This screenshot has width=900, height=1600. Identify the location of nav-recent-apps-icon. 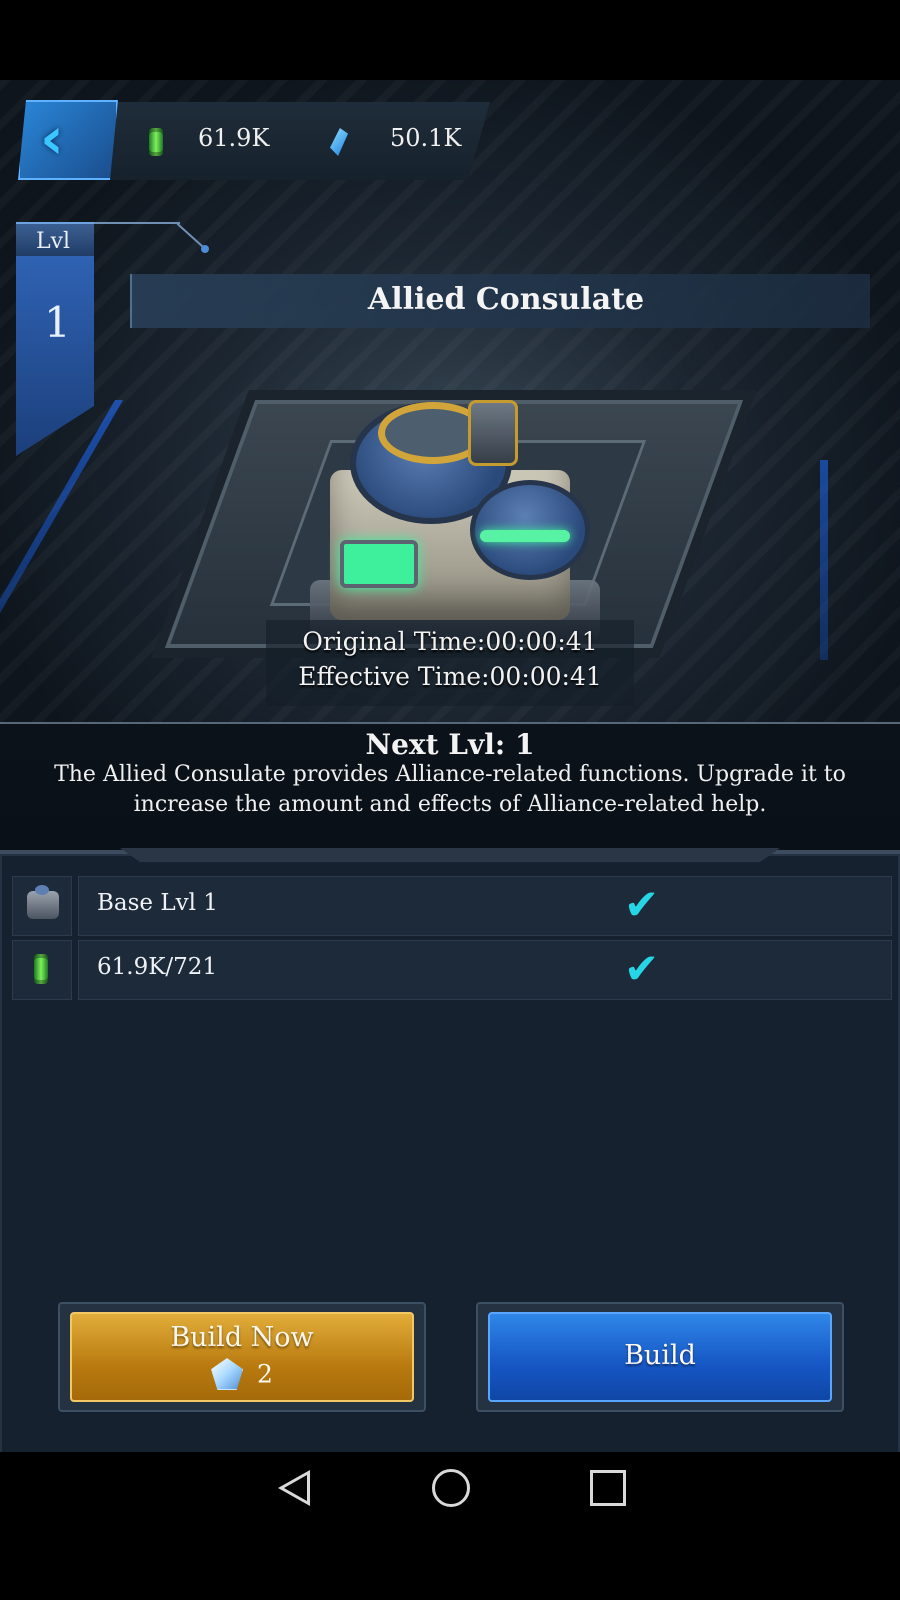
(608, 1488).